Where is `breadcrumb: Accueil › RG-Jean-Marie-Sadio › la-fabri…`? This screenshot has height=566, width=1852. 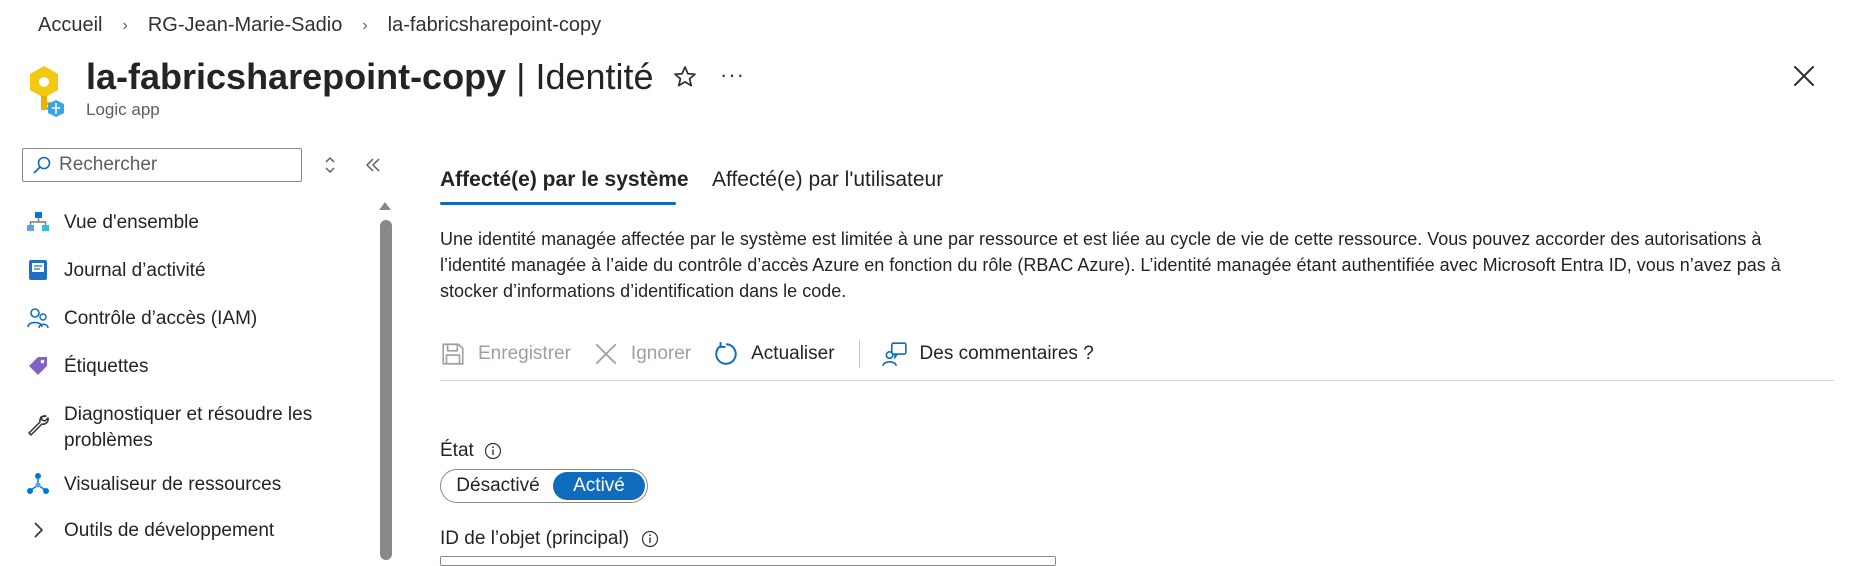 breadcrumb: Accueil › RG-Jean-Marie-Sadio › la-fabri… is located at coordinates (319, 25).